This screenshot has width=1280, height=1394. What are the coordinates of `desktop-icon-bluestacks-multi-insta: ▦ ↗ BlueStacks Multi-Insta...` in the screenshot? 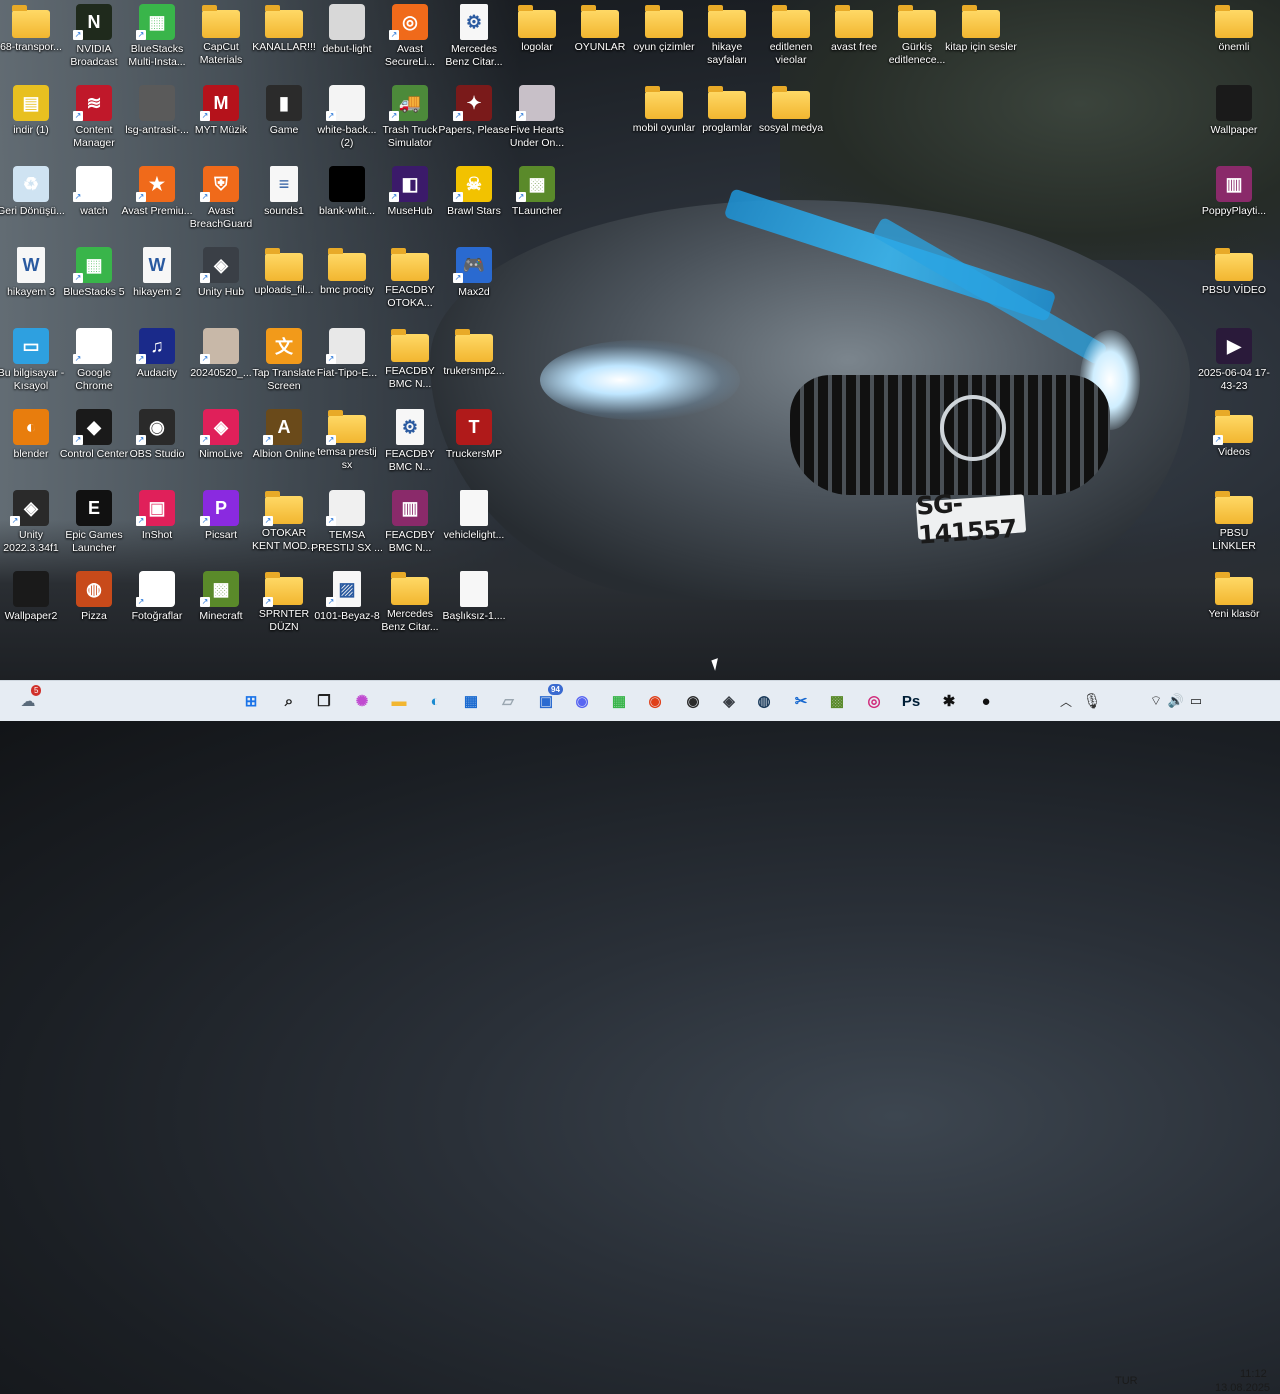 It's located at (157, 39).